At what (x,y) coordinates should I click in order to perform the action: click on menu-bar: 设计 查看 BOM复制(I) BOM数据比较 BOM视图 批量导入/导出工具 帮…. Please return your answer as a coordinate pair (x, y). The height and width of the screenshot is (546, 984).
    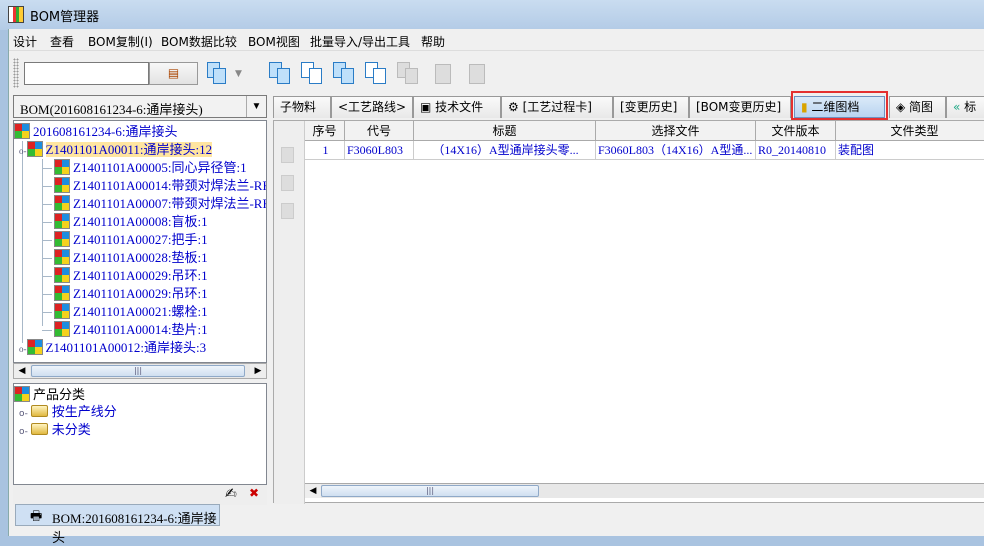
    Looking at the image, I should click on (496, 40).